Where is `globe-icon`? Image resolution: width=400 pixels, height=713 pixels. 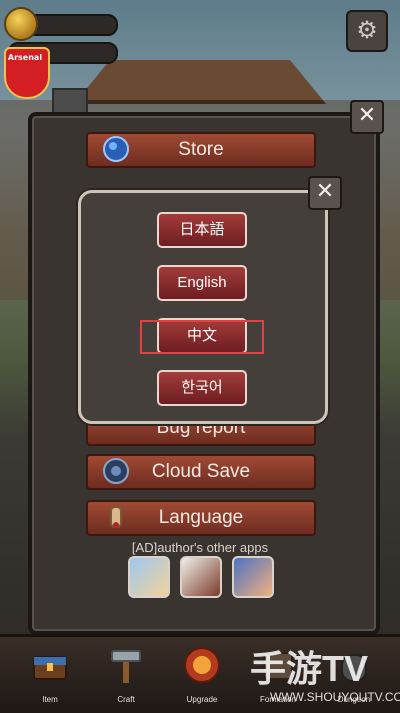
globe-icon is located at coordinates (116, 149).